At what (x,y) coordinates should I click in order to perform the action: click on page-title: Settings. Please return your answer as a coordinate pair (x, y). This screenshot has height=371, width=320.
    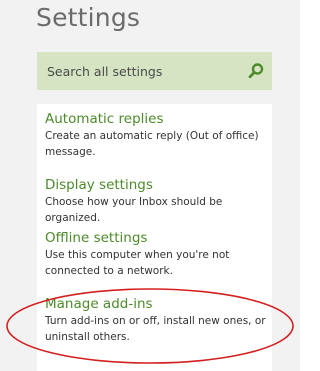
    Looking at the image, I should click on (88, 17).